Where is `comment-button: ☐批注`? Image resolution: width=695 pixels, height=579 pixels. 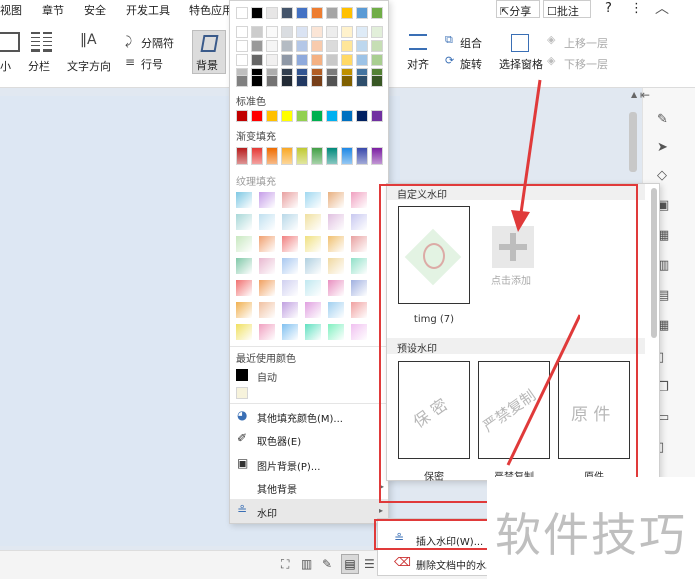
comment-button: ☐批注 is located at coordinates (567, 9).